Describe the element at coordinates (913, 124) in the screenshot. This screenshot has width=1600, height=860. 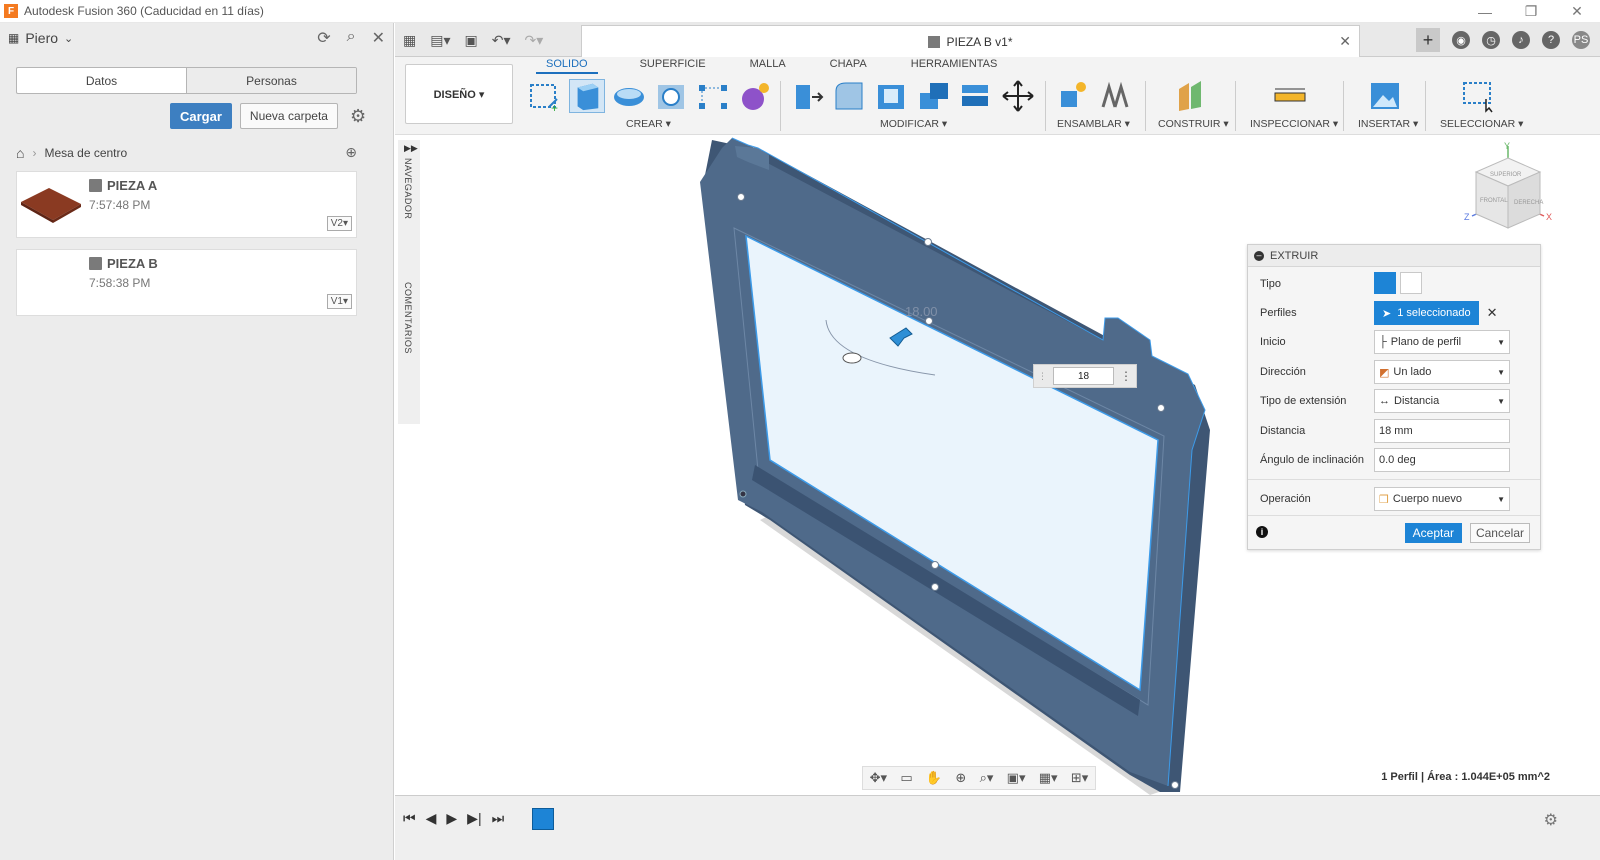
I see `group-modificar: MODIFICAR ▾` at that location.